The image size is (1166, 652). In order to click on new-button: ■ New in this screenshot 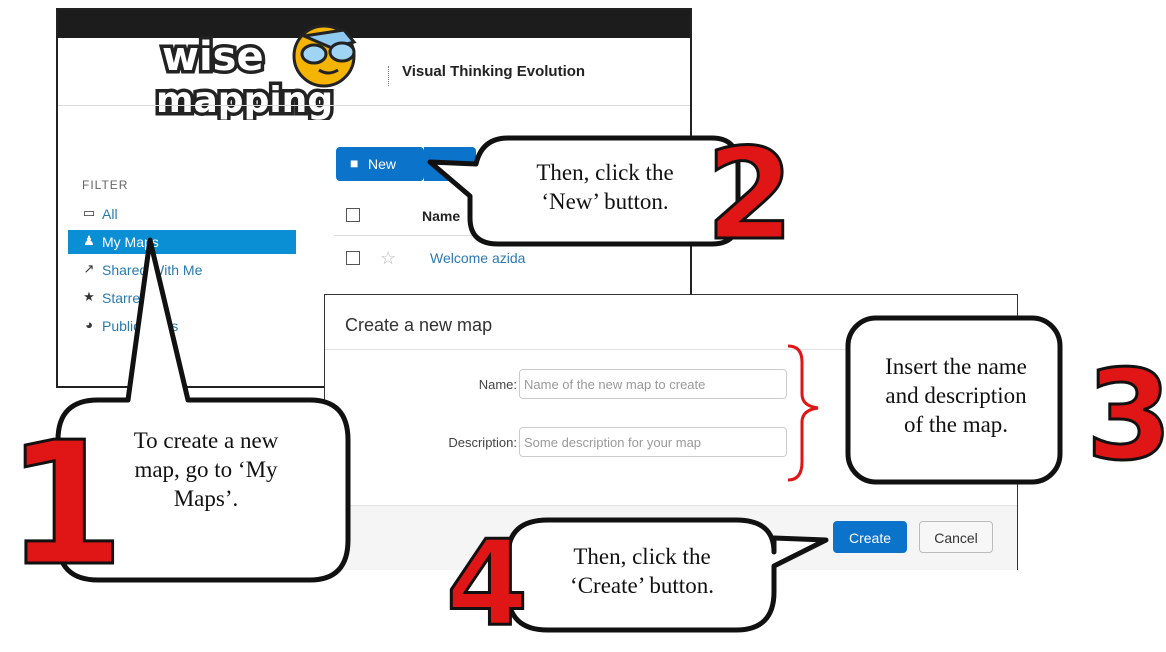, I will do `click(380, 164)`.